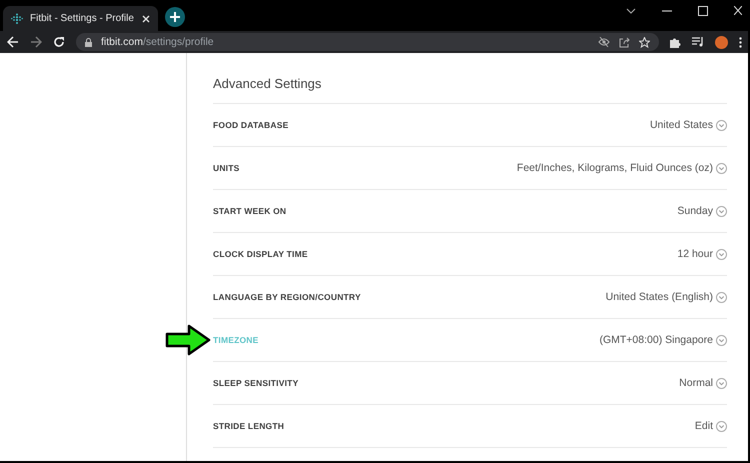 Image resolution: width=750 pixels, height=463 pixels. I want to click on minimize-icon, so click(667, 11).